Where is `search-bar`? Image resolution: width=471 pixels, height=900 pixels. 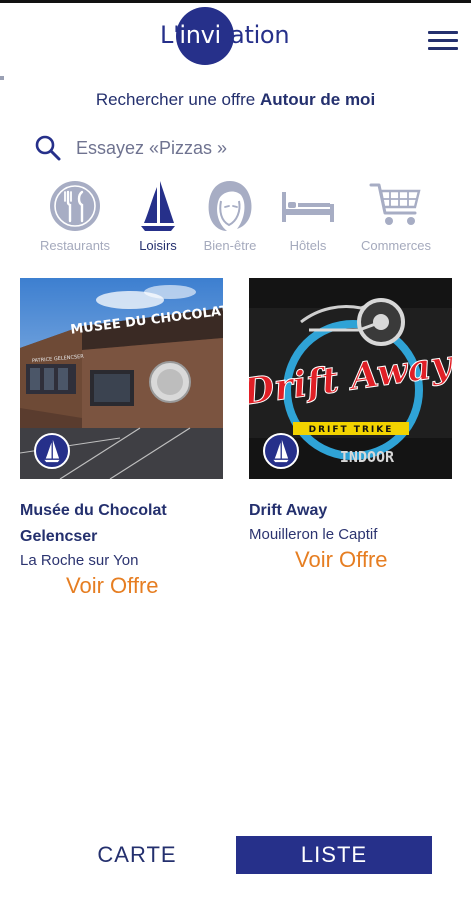
search-bar is located at coordinates (238, 148).